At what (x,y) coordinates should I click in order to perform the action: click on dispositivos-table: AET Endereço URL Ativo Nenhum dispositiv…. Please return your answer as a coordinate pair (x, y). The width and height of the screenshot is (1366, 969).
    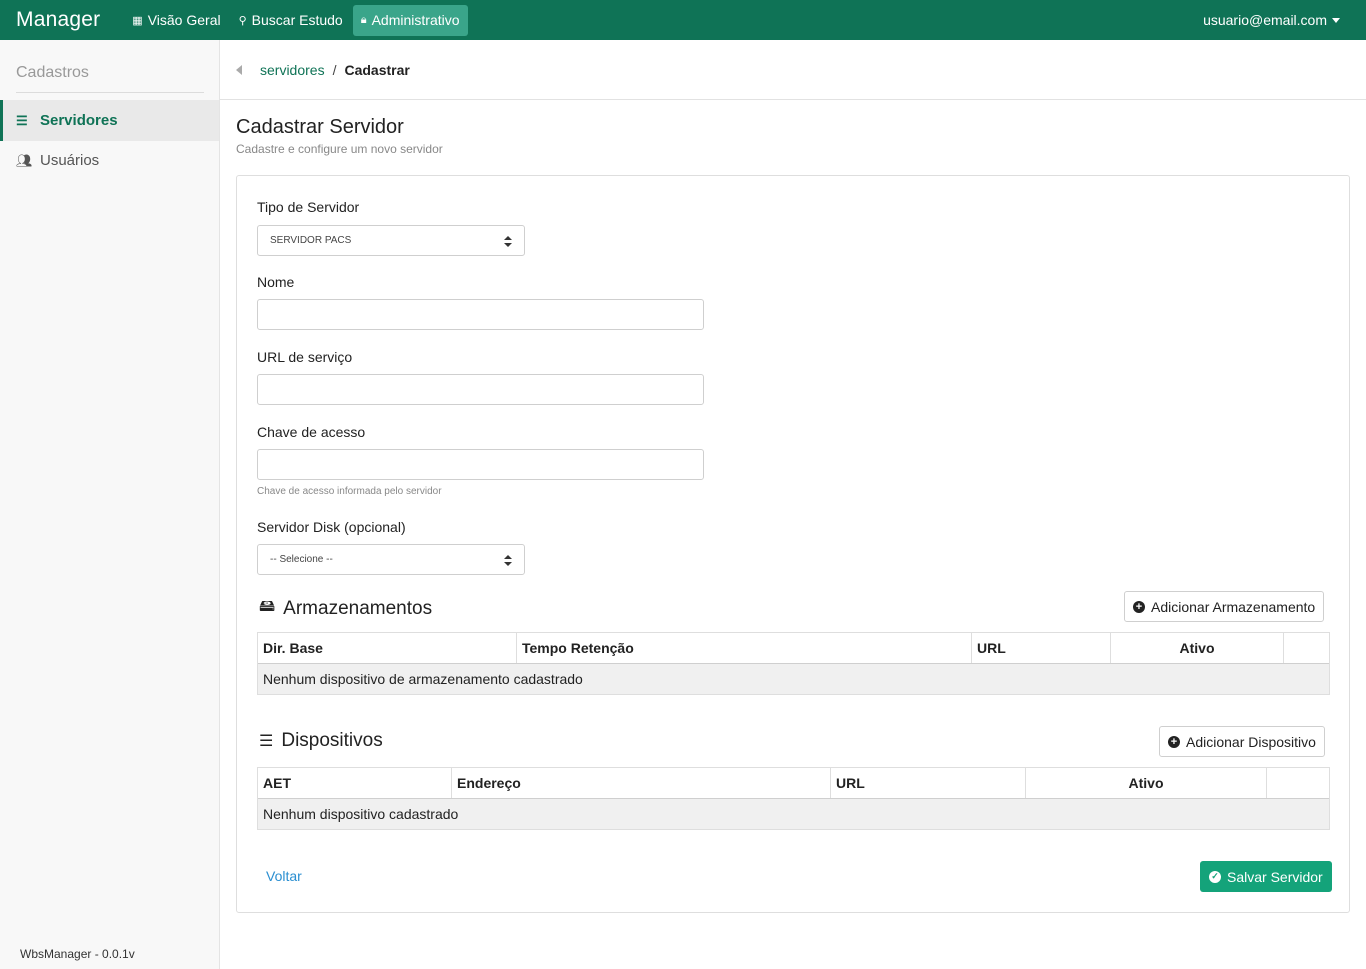
    Looking at the image, I should click on (793, 798).